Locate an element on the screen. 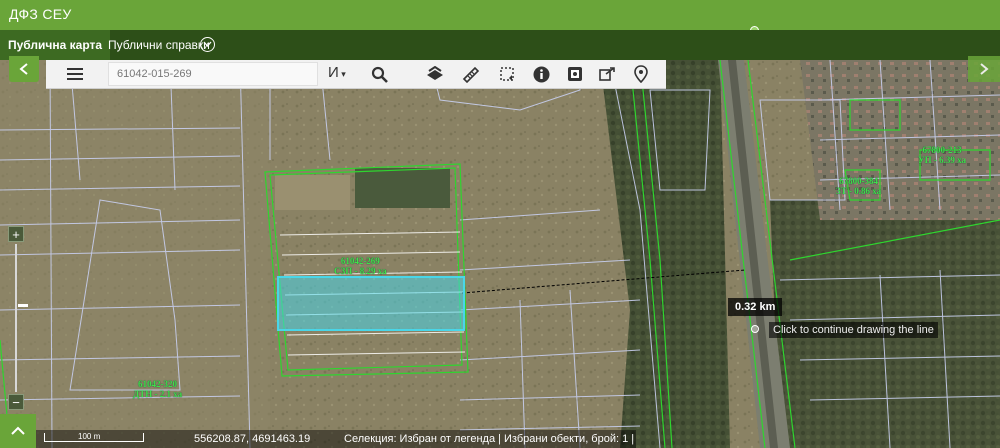 The height and width of the screenshot is (448, 1000). zoom-control: + − is located at coordinates (18, 318).